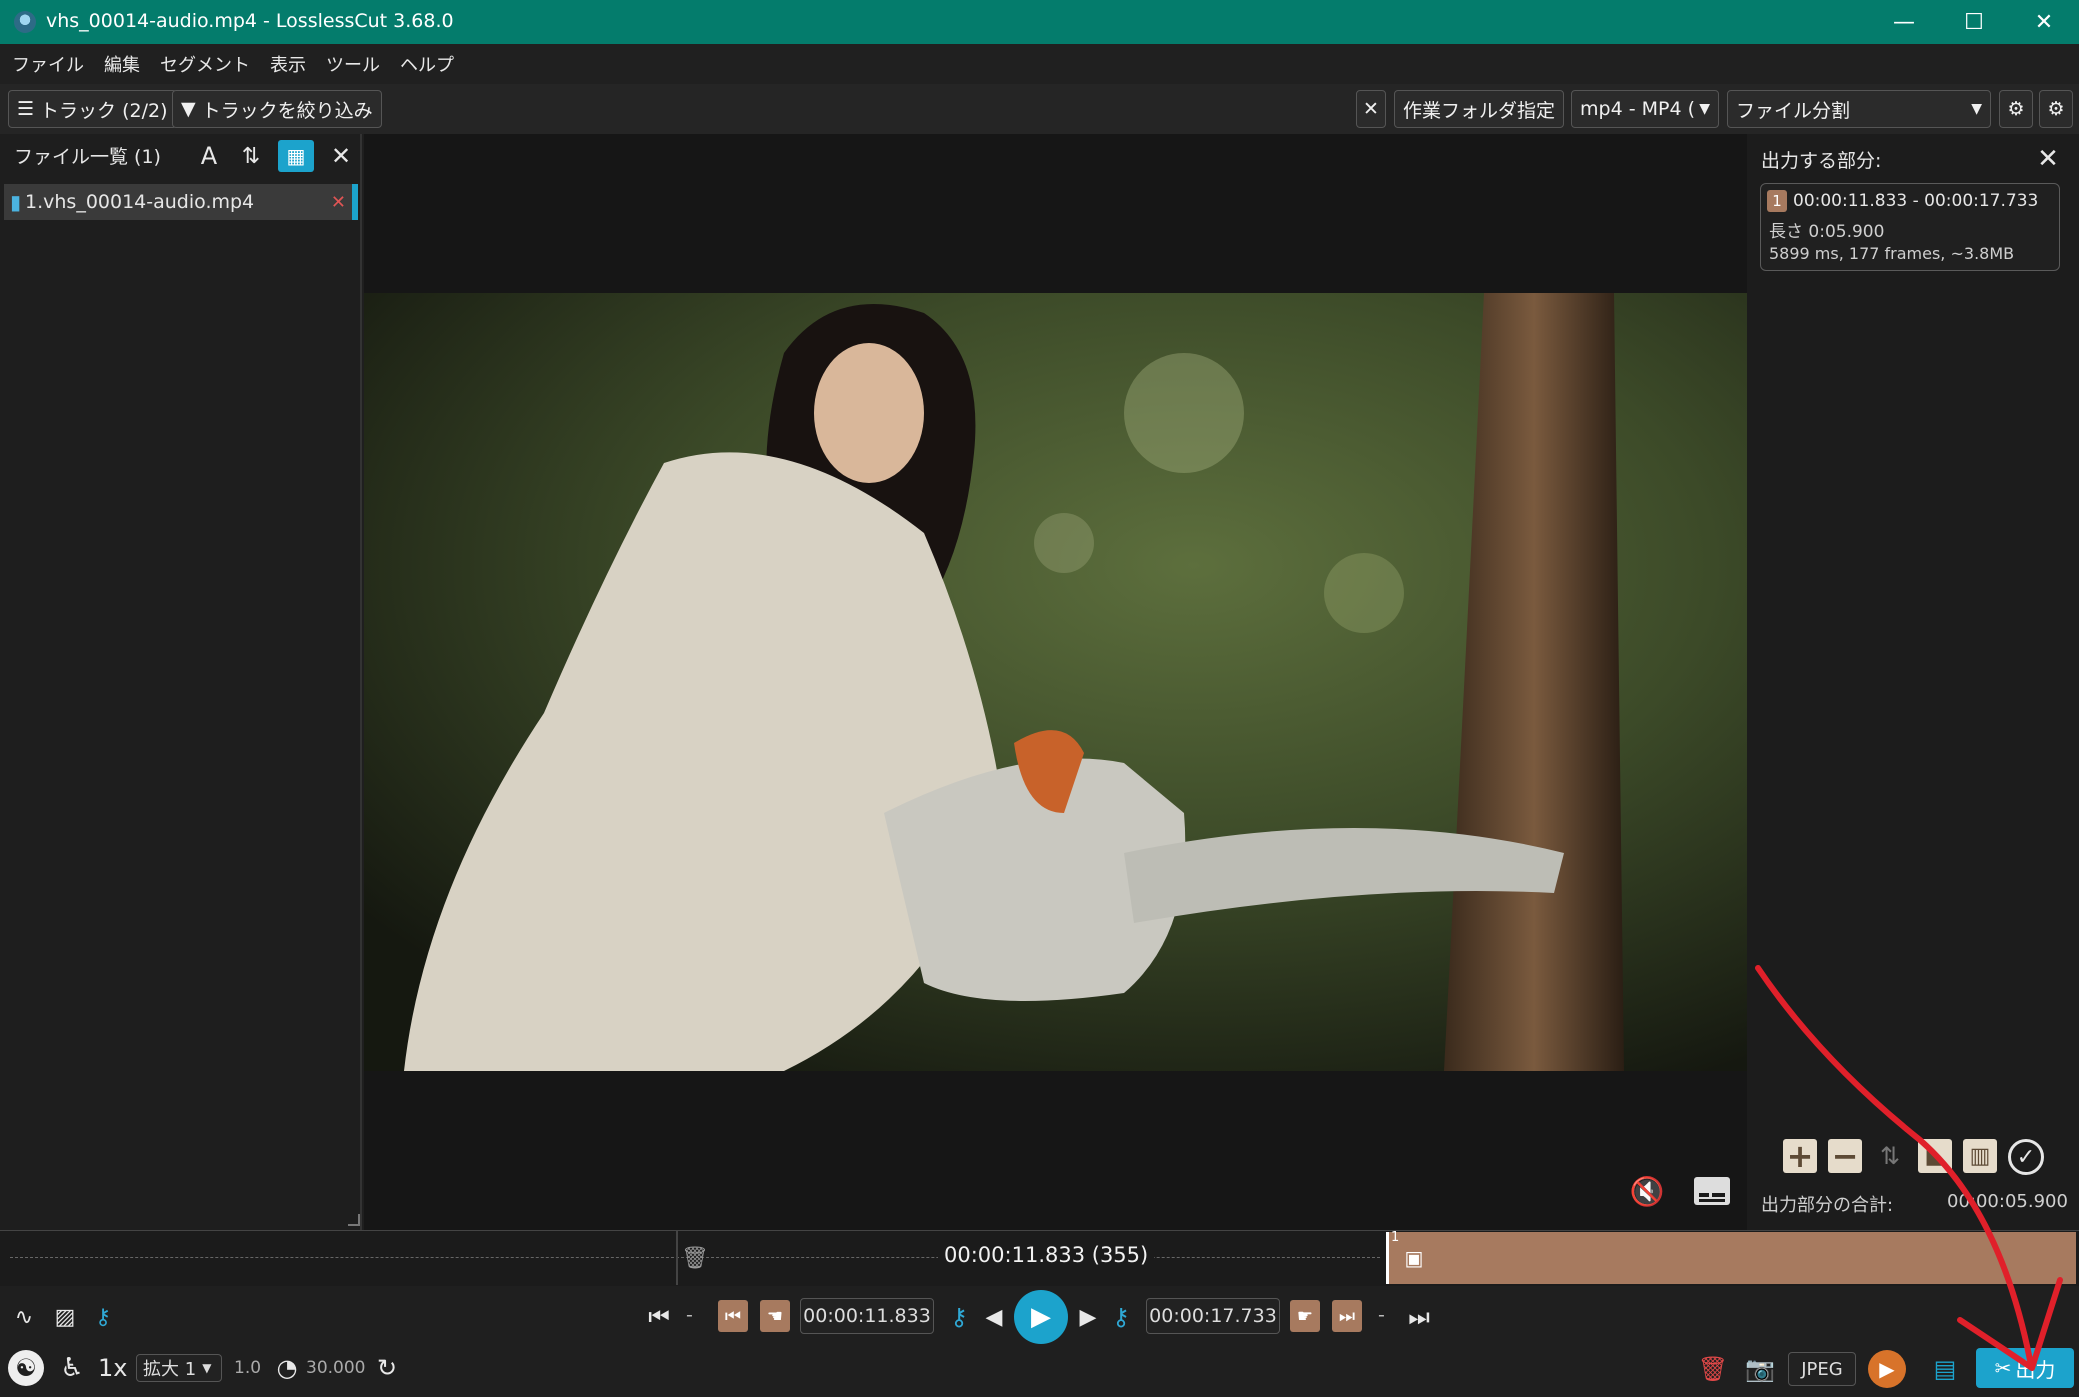 The width and height of the screenshot is (2079, 1397). Describe the element at coordinates (733, 1316) in the screenshot. I see `jump-segment-start-icon: ⏮` at that location.